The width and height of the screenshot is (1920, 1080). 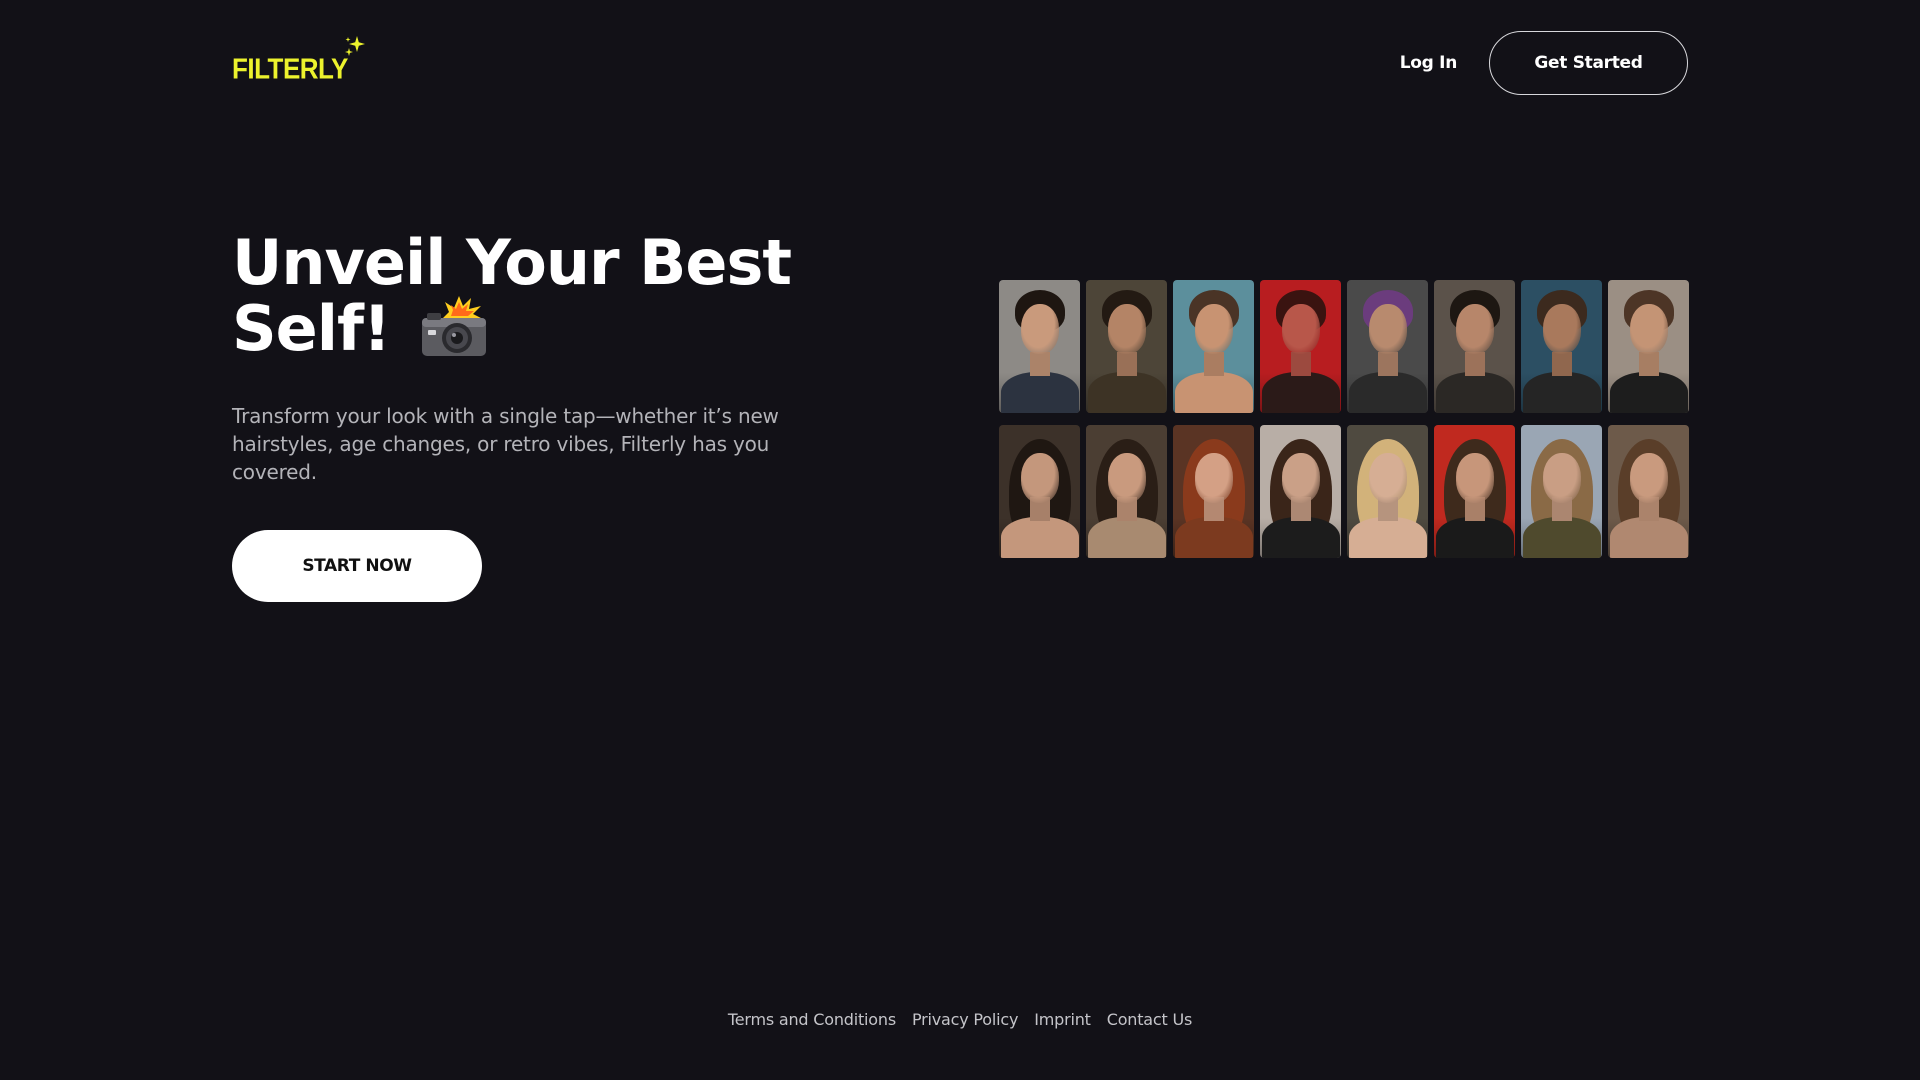 What do you see at coordinates (1150, 1019) in the screenshot?
I see `footer-link: Contact Us` at bounding box center [1150, 1019].